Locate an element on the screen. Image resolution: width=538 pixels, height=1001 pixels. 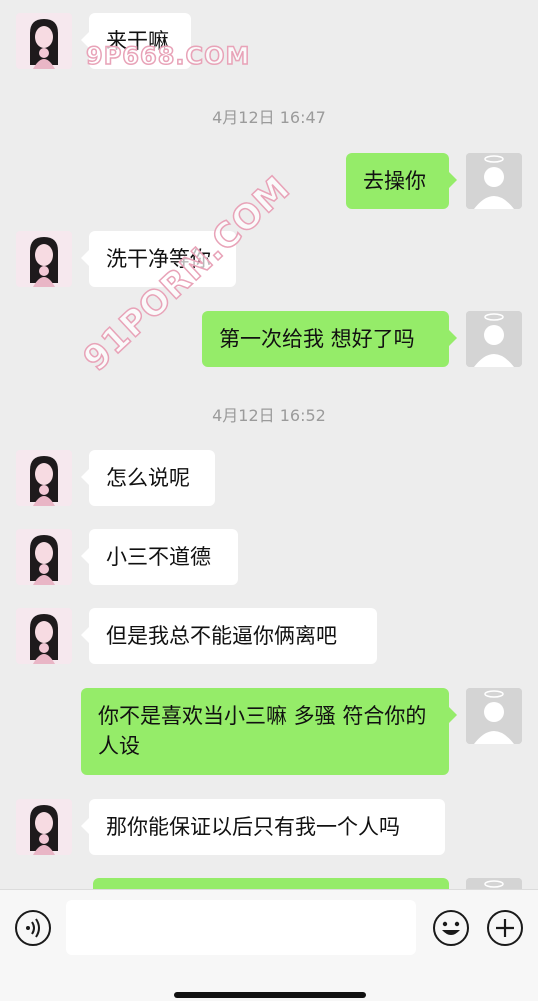
message-bubble-outgoing: 第一次给我 想好了吗 is located at coordinates (329, 339).